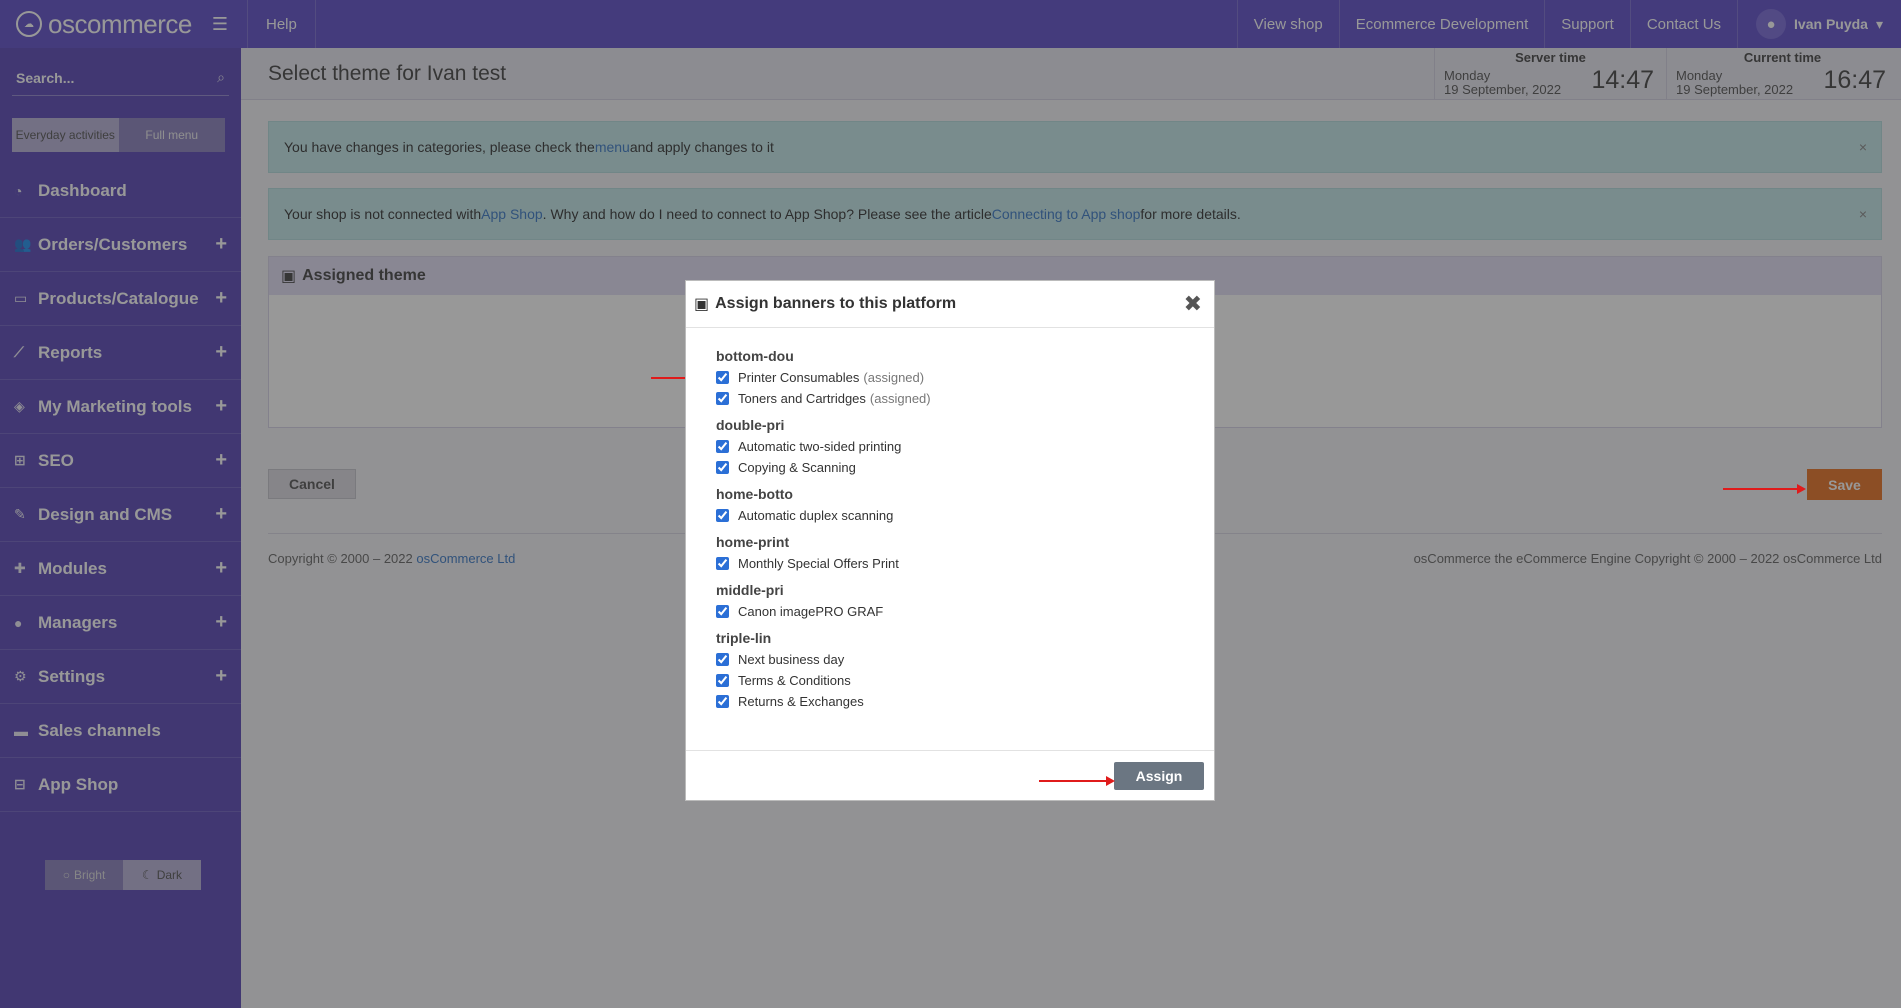 This screenshot has width=1901, height=1008. What do you see at coordinates (836, 303) in the screenshot?
I see `modal-title: Assign banners to this platform` at bounding box center [836, 303].